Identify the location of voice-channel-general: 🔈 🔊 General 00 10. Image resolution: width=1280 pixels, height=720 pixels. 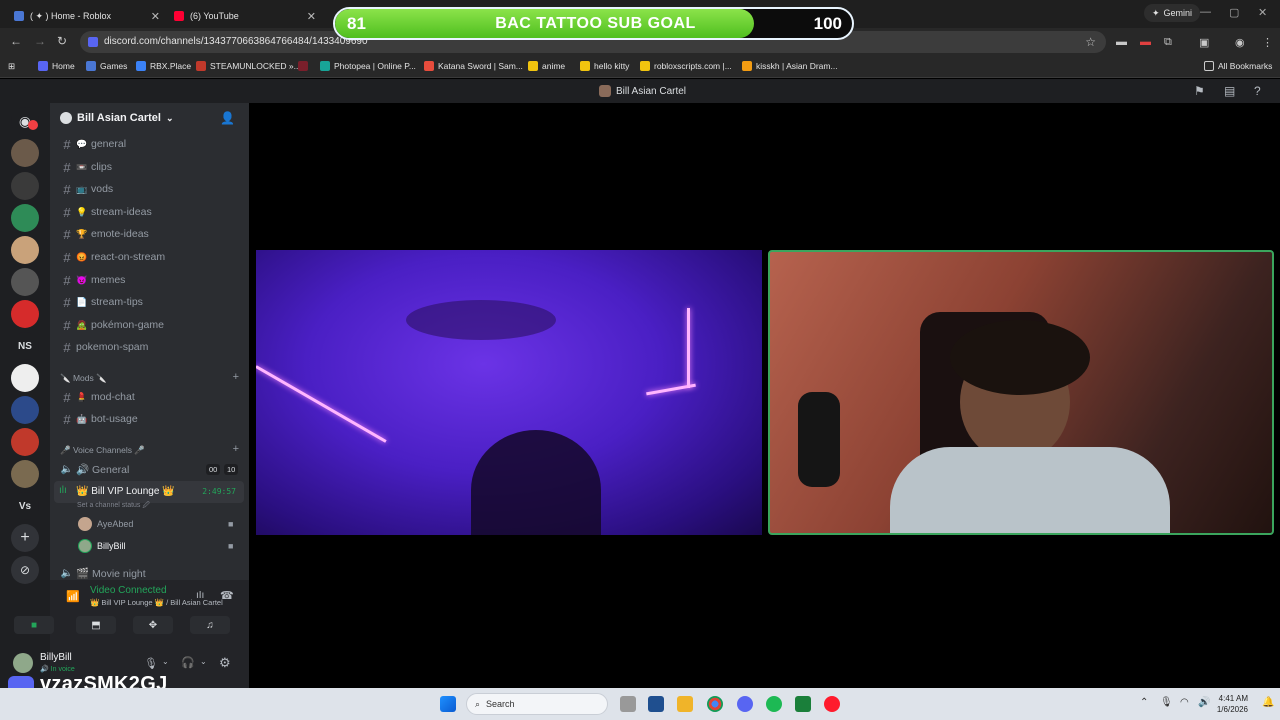
(151, 469).